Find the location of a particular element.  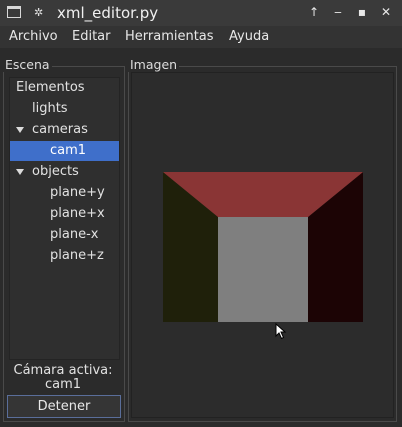

tree-item-plane-plus-x: plane+x is located at coordinates (64, 214).